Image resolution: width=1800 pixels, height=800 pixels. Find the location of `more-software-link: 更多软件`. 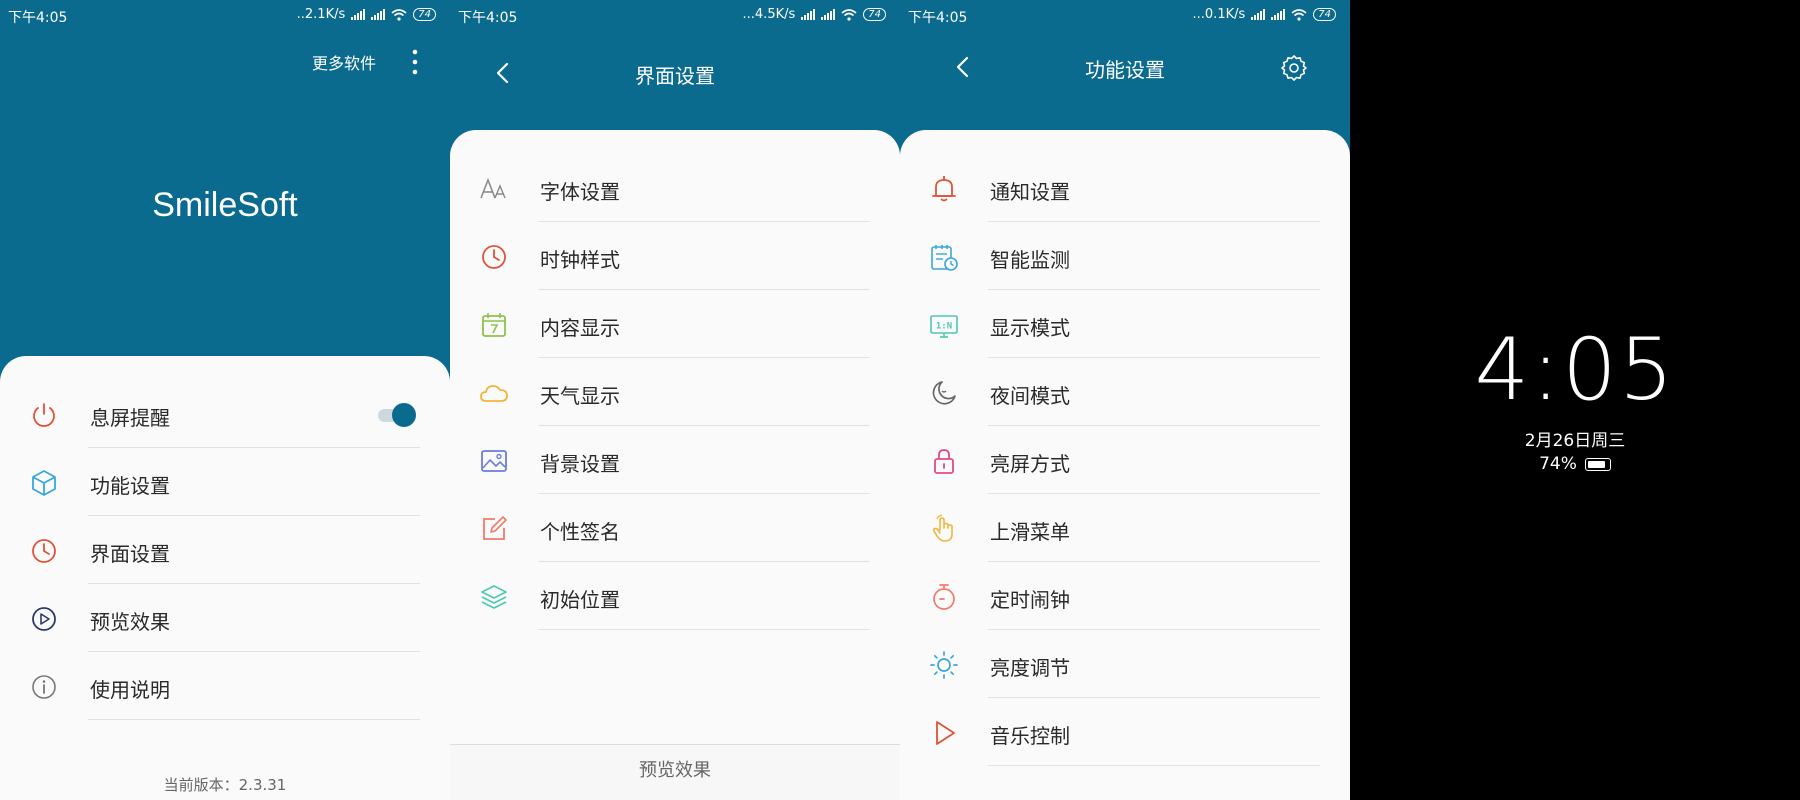

more-software-link: 更多软件 is located at coordinates (344, 62).